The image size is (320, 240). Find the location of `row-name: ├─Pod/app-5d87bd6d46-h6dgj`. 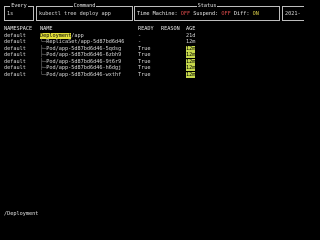

row-name: ├─Pod/app-5d87bd6d46-h6dgj is located at coordinates (80, 68).